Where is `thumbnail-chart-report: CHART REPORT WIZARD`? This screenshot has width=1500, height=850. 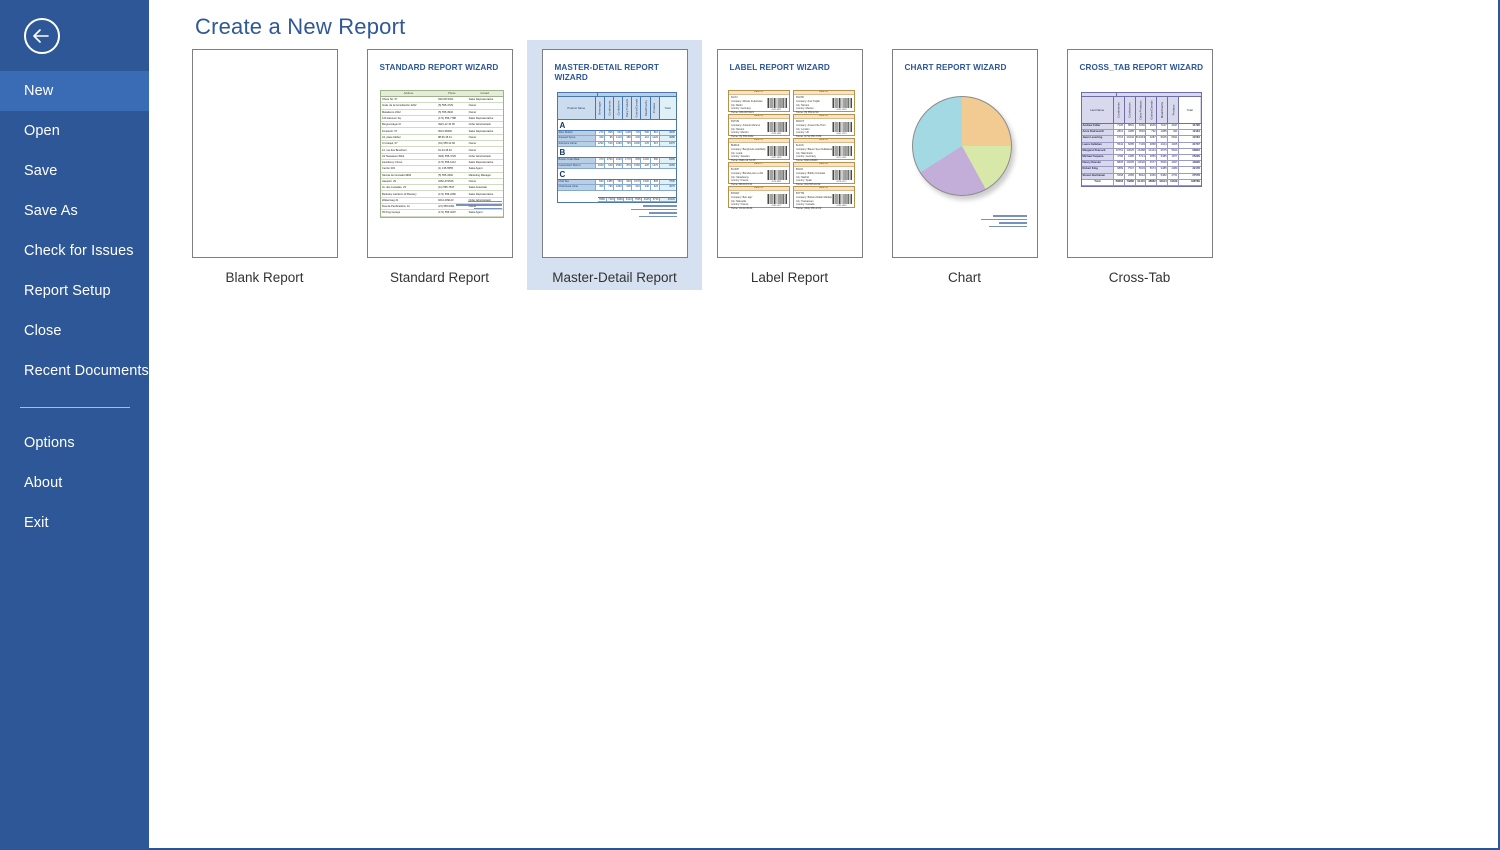 thumbnail-chart-report: CHART REPORT WIZARD is located at coordinates (964, 153).